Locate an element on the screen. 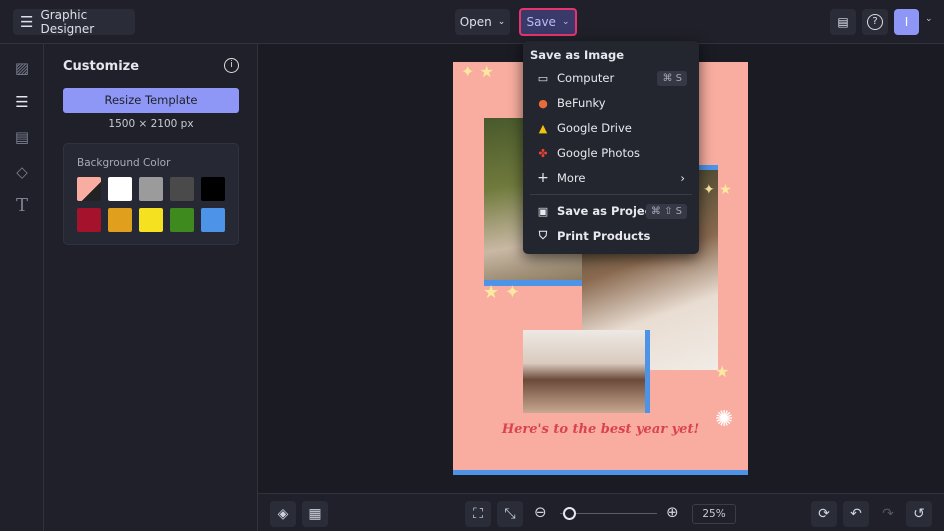  replace-button: ⟳ is located at coordinates (824, 514).